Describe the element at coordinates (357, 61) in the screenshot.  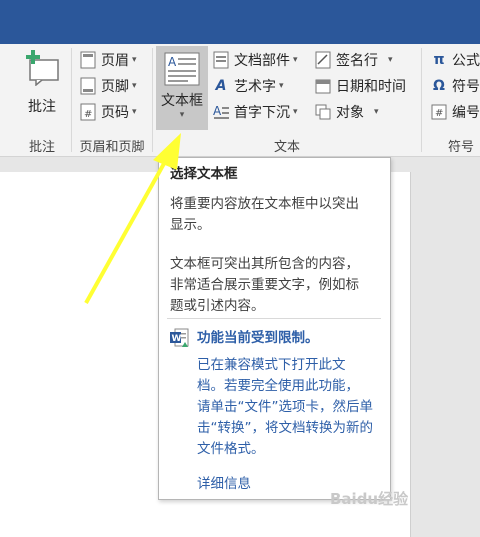
I see `signature-line-label: 签名行` at that location.